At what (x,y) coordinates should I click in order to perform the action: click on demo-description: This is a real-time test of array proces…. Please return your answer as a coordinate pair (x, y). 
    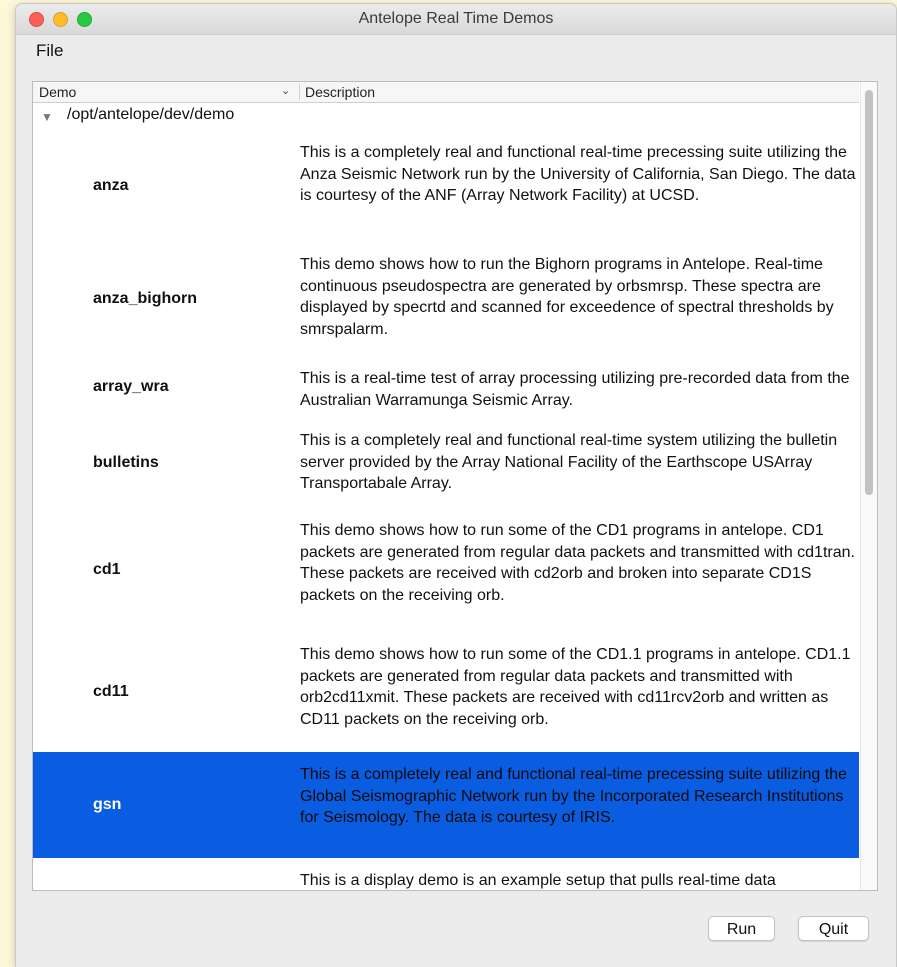
    Looking at the image, I should click on (575, 389).